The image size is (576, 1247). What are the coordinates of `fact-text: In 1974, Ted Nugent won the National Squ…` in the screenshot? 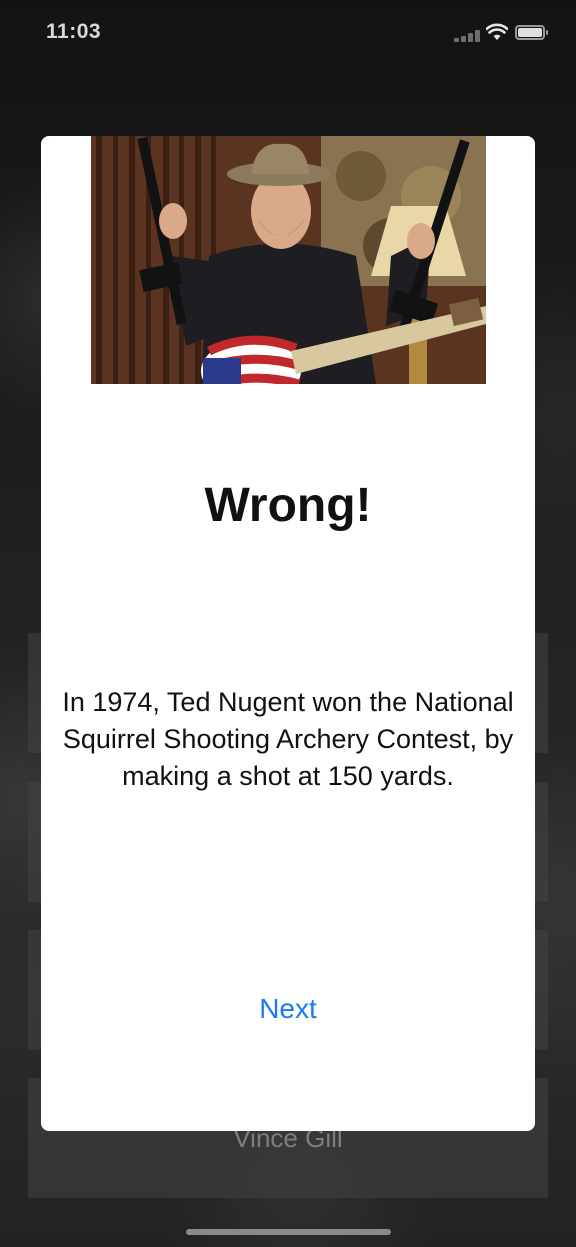 It's located at (288, 739).